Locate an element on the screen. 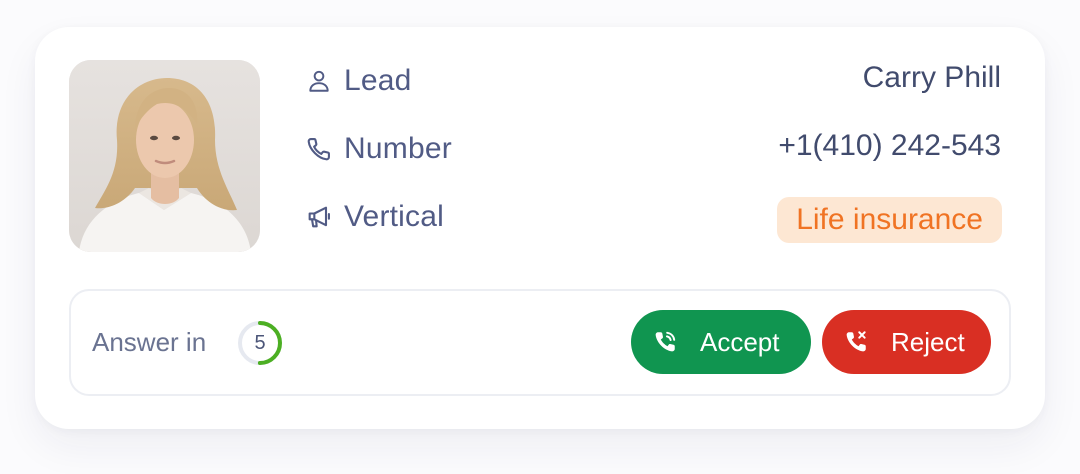 This screenshot has width=1080, height=474. vertical-label: Vertical is located at coordinates (394, 216).